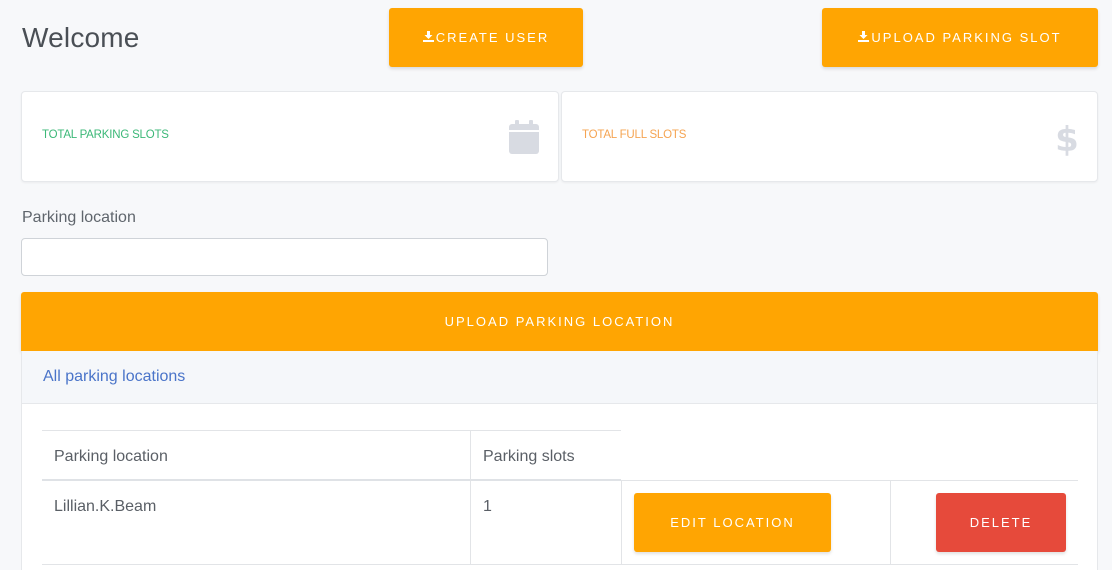  I want to click on dollar-icon: $, so click(1067, 140).